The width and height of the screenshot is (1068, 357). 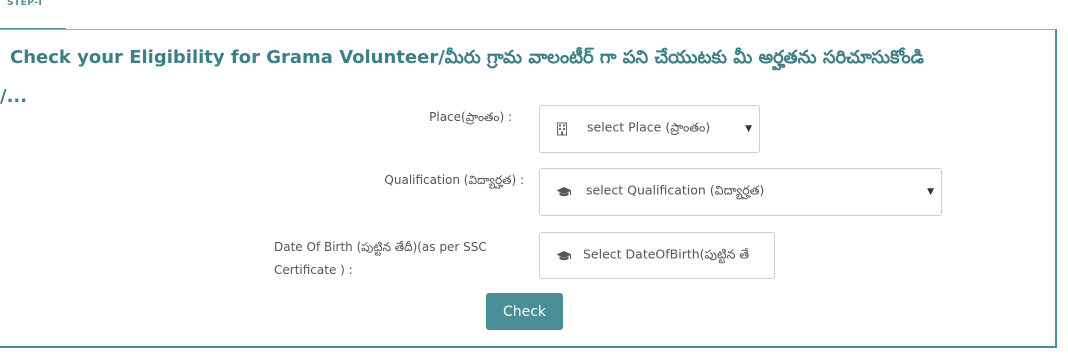 I want to click on check-button: Check, so click(x=524, y=311).